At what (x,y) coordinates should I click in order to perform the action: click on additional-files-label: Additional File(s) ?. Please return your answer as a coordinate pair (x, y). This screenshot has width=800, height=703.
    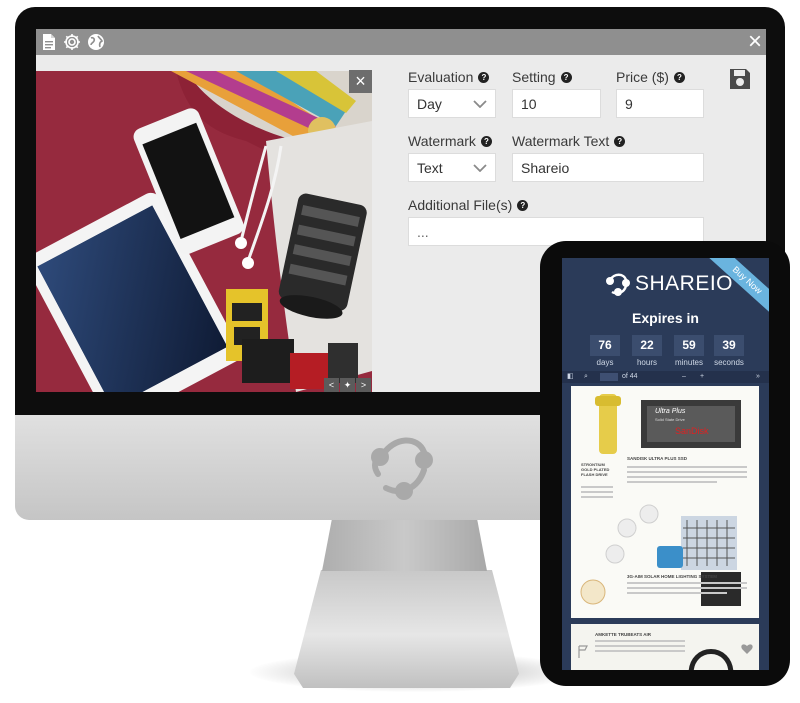
    Looking at the image, I should click on (468, 205).